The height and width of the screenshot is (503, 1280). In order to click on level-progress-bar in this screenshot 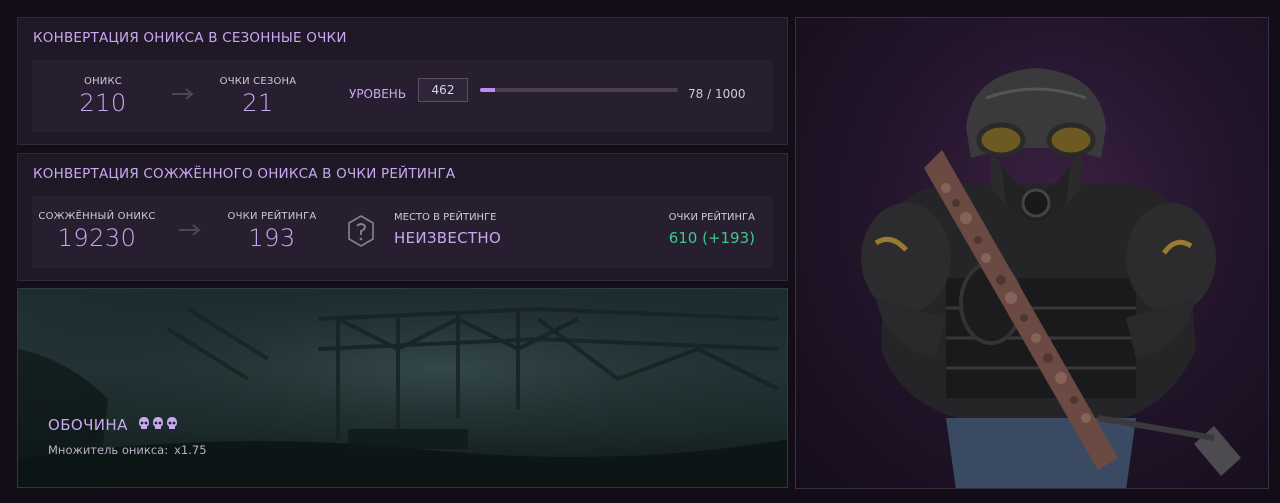, I will do `click(579, 90)`.